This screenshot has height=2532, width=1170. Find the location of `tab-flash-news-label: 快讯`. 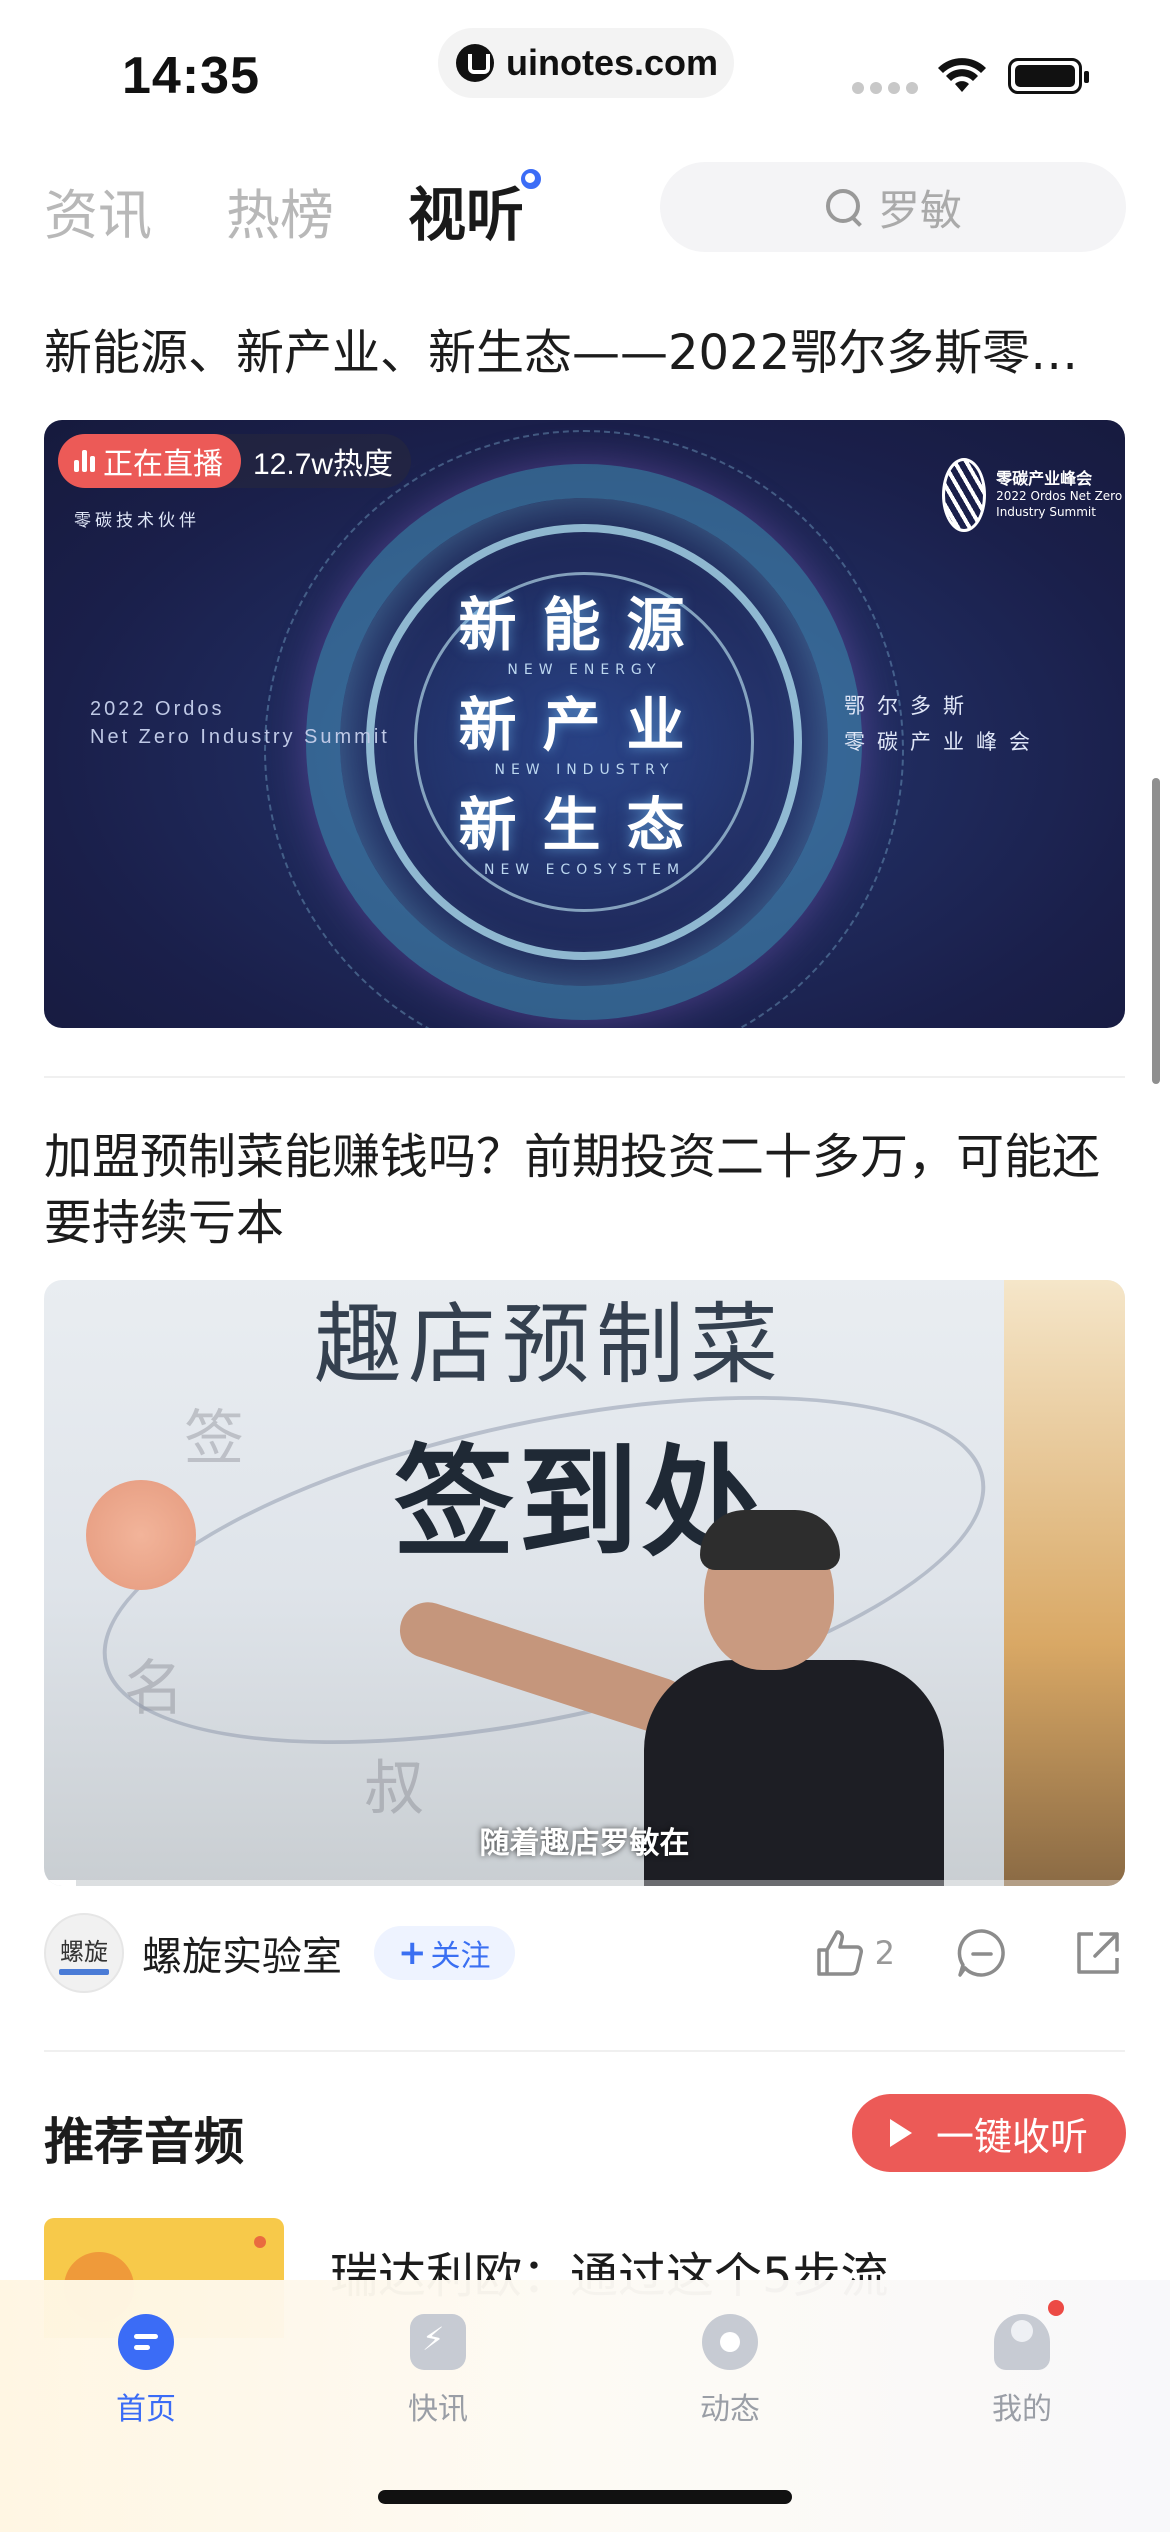

tab-flash-news-label: 快讯 is located at coordinates (438, 2409).